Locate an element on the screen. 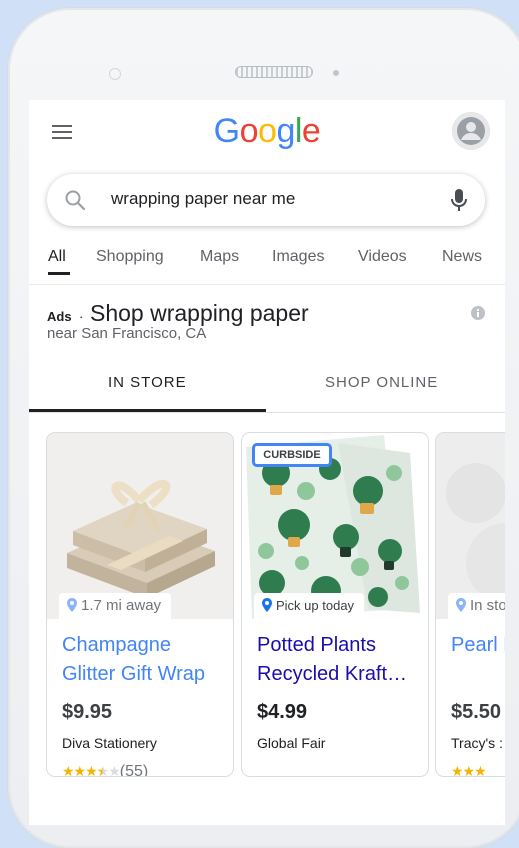 The height and width of the screenshot is (848, 519). proximity-sensor is located at coordinates (336, 73).